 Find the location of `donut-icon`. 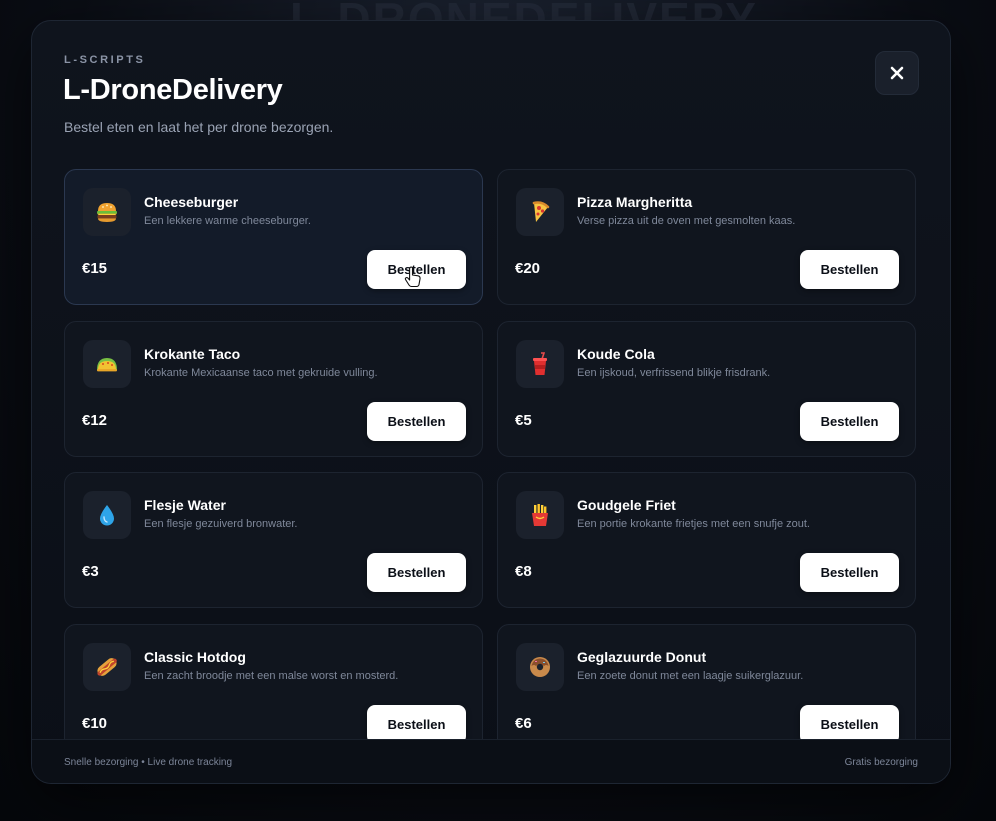

donut-icon is located at coordinates (540, 667).